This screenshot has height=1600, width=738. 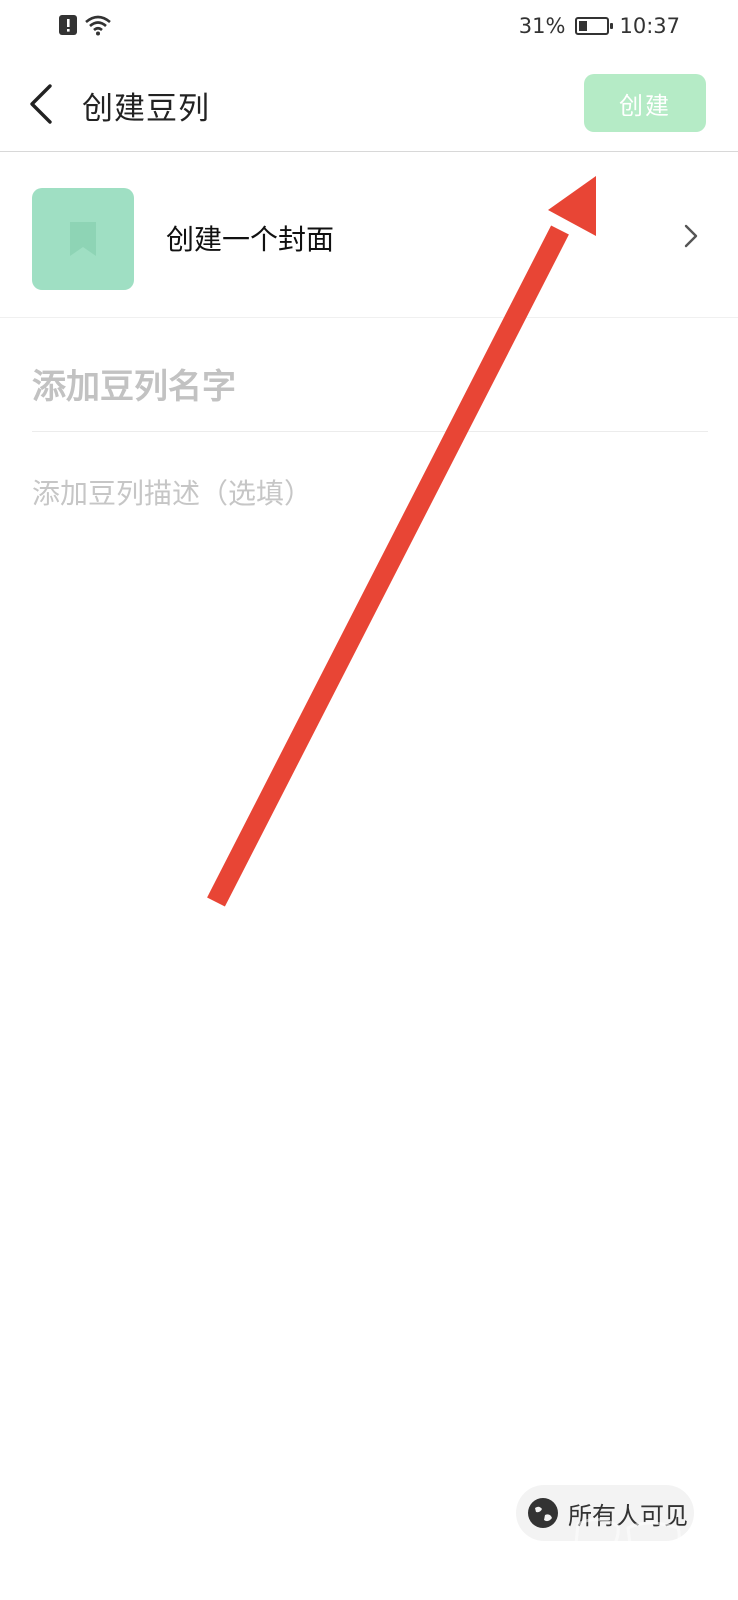 I want to click on page-title: 创建豆列, so click(x=146, y=109).